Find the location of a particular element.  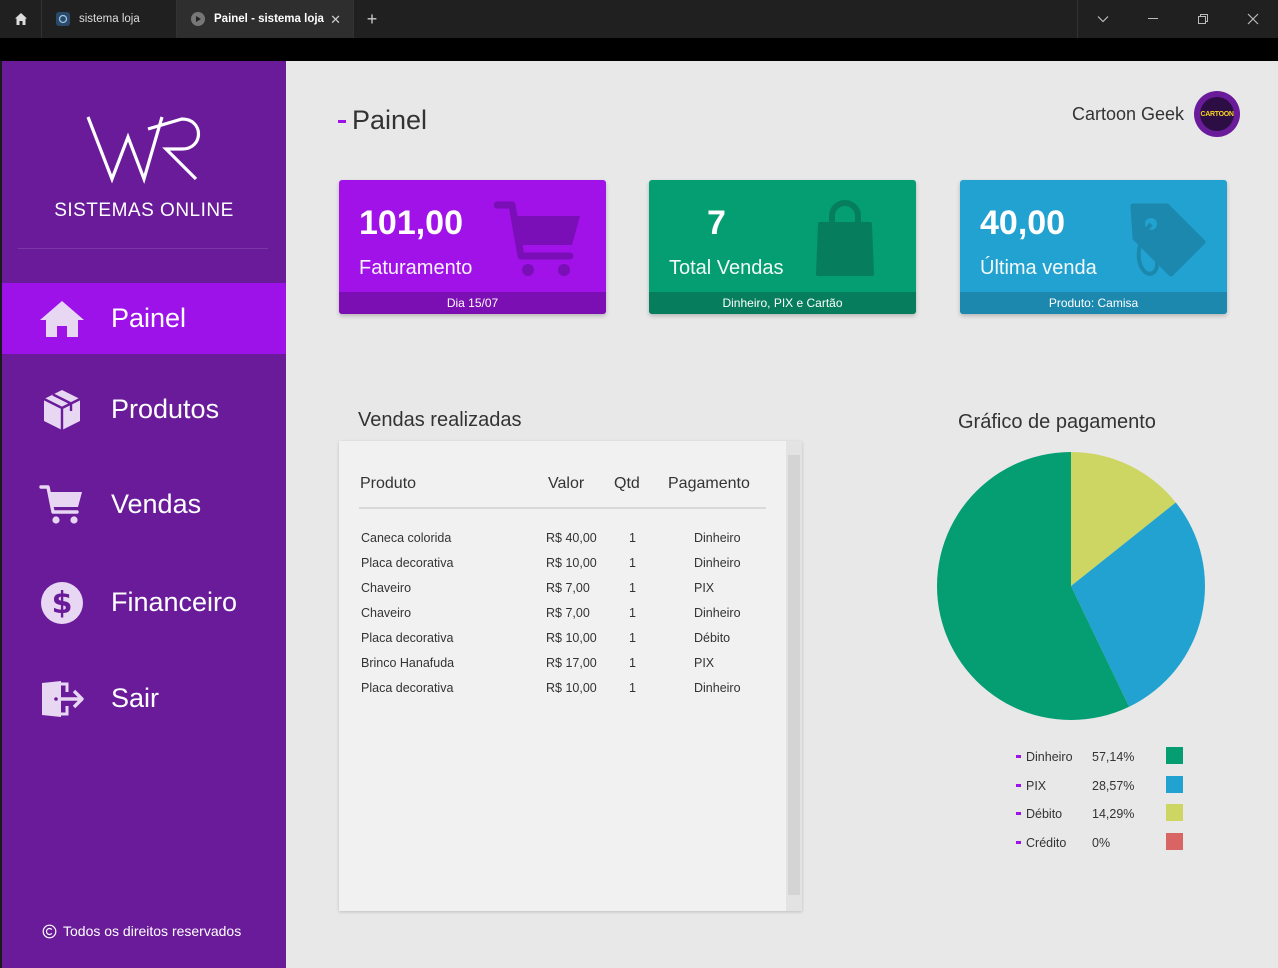

cell-produto: Brinco Hanafuda is located at coordinates (408, 663).